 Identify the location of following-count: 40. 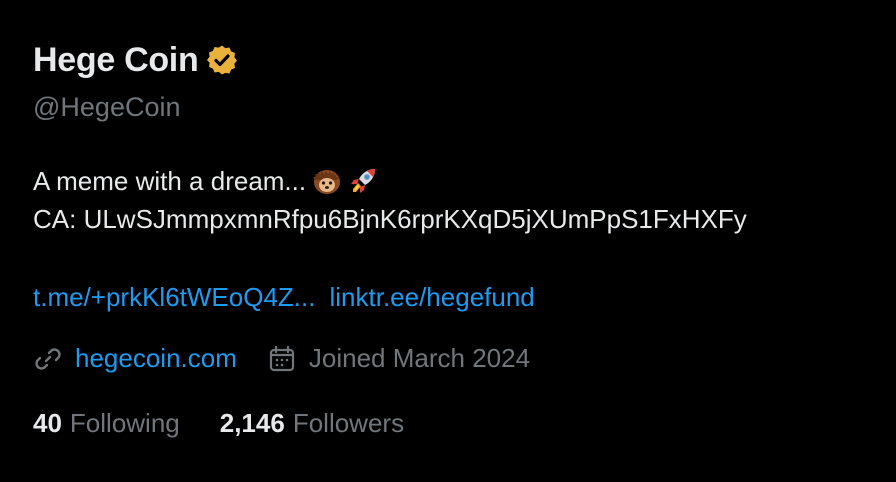
(47, 423).